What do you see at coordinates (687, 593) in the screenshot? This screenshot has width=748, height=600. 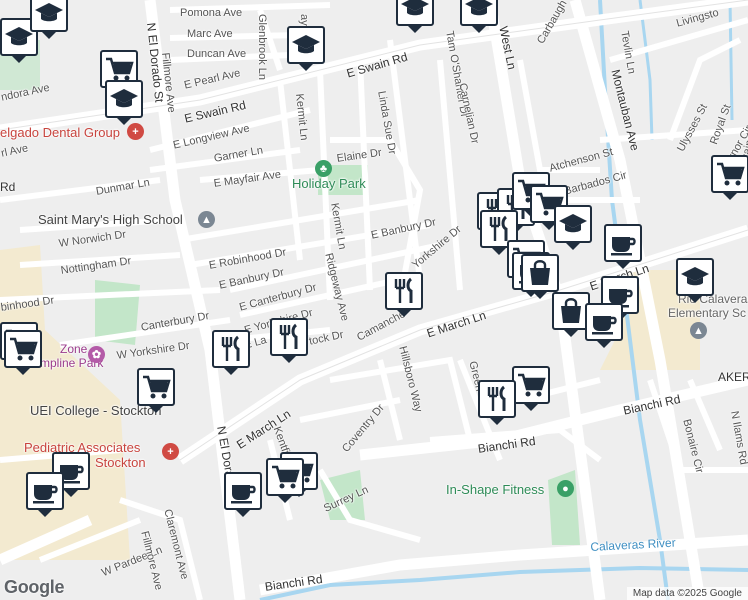 I see `map-attribution: Map data ©2025 Google` at bounding box center [687, 593].